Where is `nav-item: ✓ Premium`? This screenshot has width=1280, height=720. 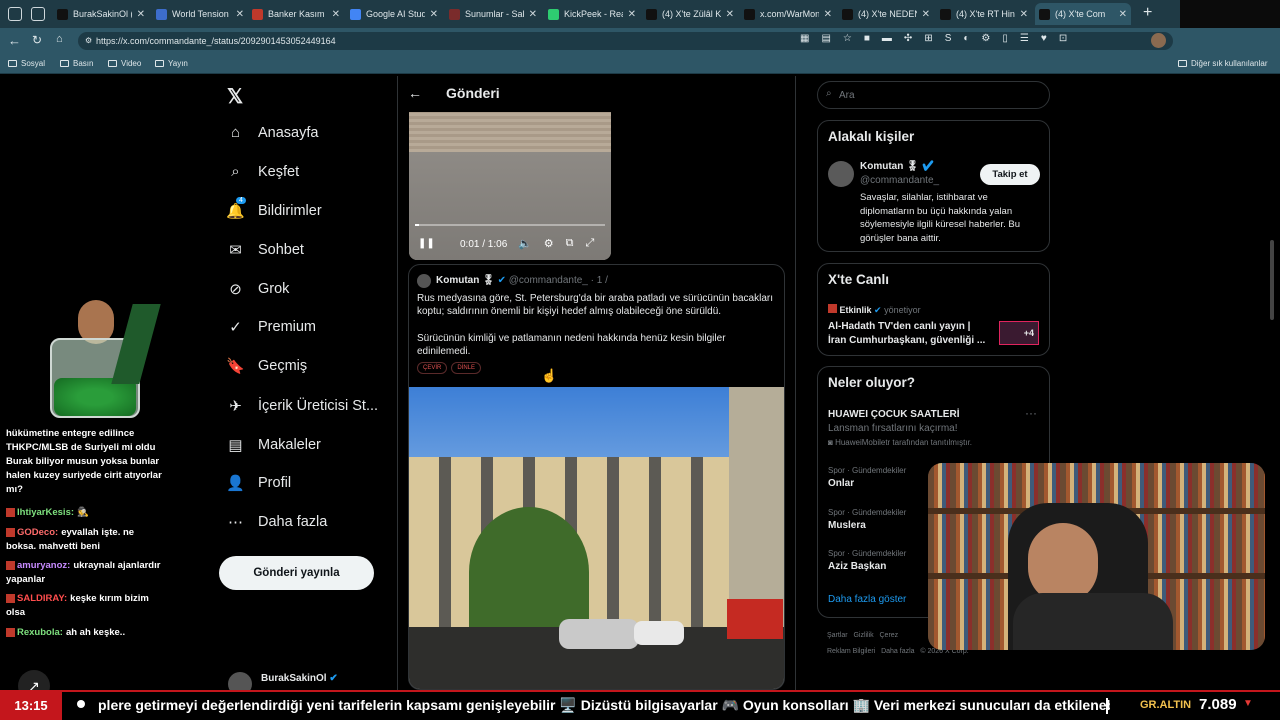
nav-item: ✓ Premium is located at coordinates (271, 327).